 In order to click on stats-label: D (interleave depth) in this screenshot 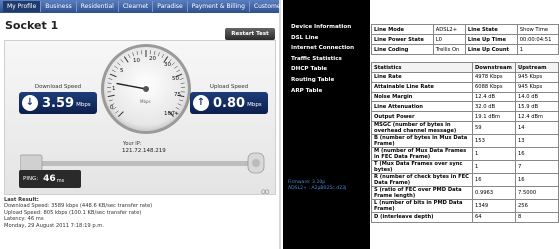, I will do `click(422, 217)`.